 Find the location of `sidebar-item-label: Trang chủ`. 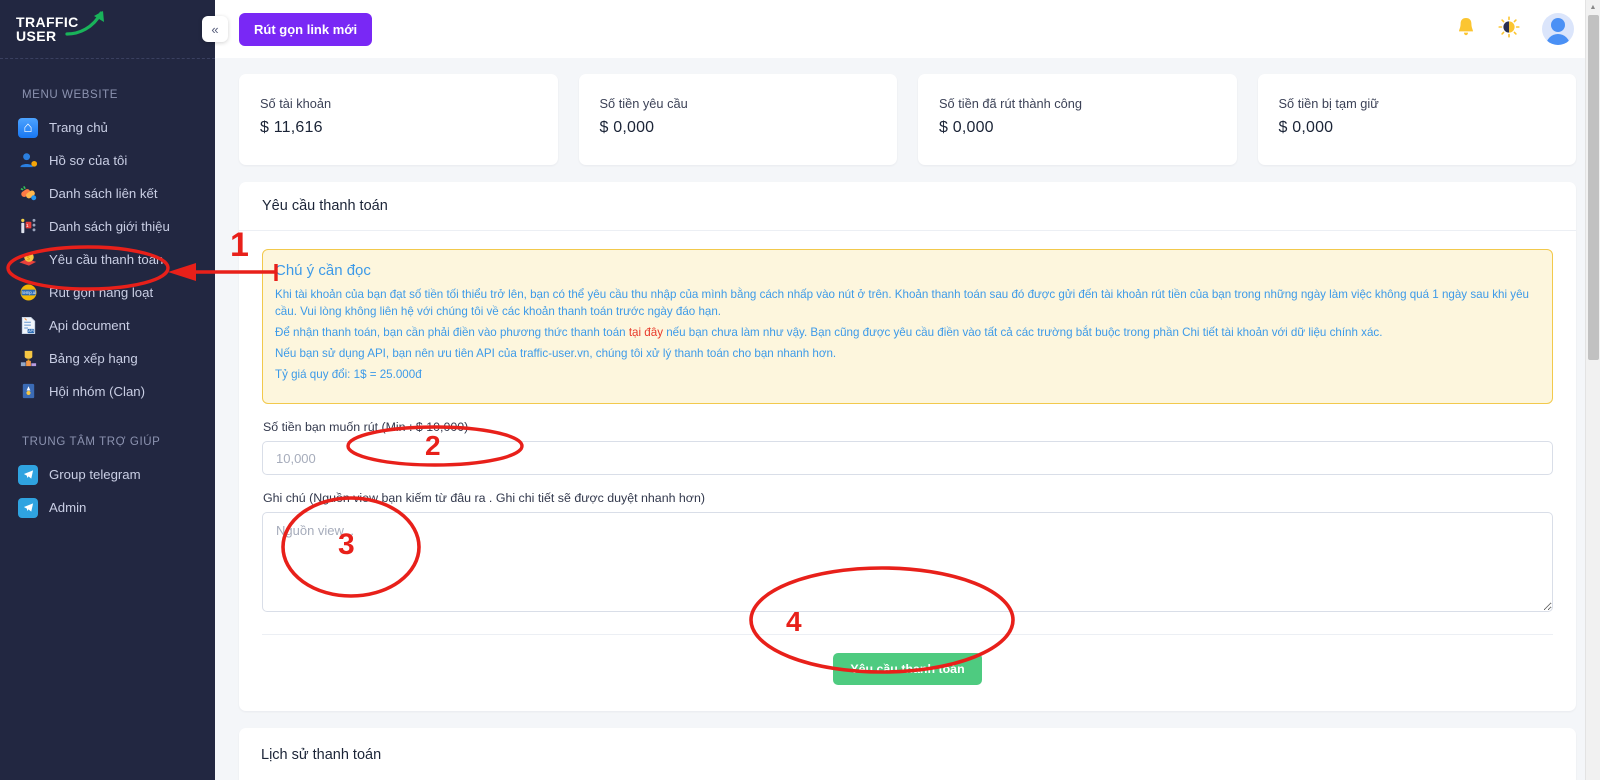

sidebar-item-label: Trang chủ is located at coordinates (78, 127).